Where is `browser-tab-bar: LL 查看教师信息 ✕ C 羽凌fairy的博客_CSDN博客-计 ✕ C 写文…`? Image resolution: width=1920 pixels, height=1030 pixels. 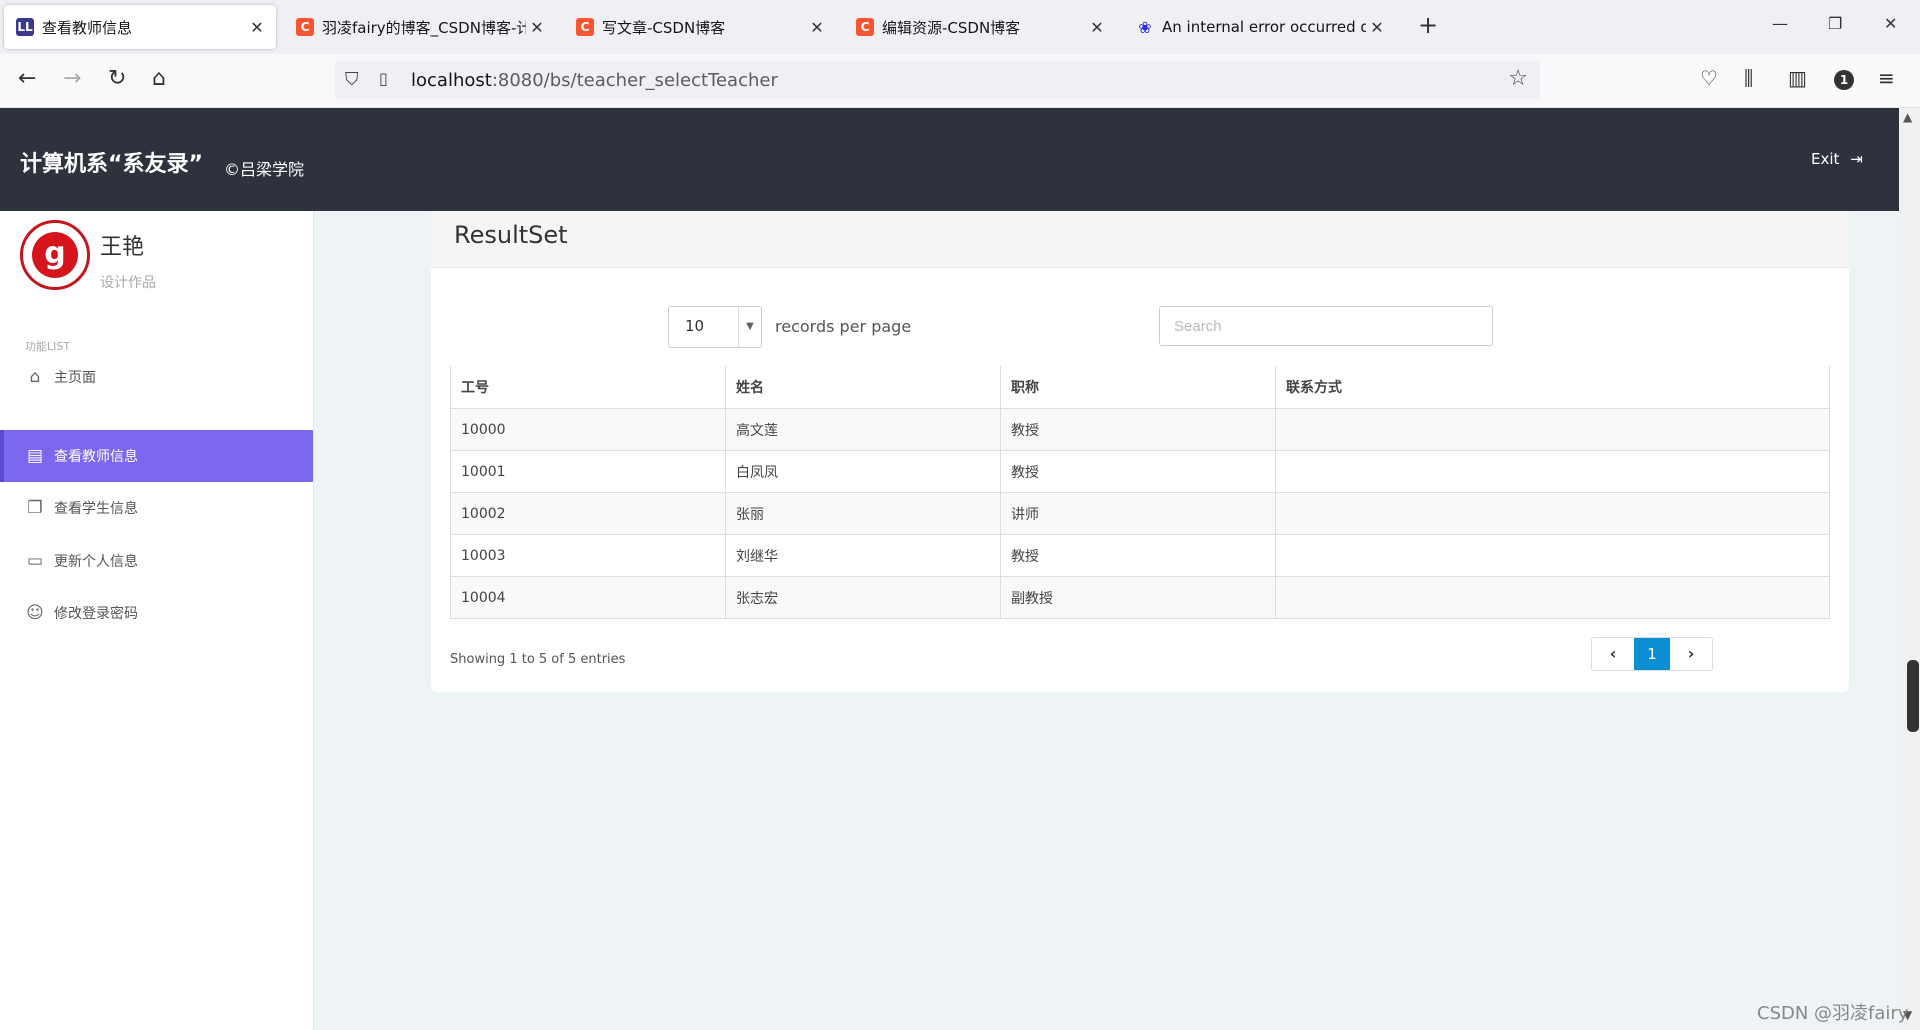
browser-tab-bar: LL 查看教师信息 ✕ C 羽凌fairy的博客_CSDN博客-计 ✕ C 写文… is located at coordinates (960, 27).